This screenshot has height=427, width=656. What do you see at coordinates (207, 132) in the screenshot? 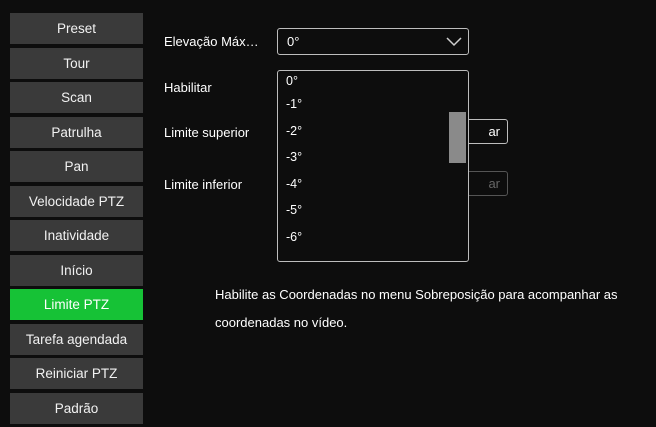
I see `upper-limit-label: Limite superior` at bounding box center [207, 132].